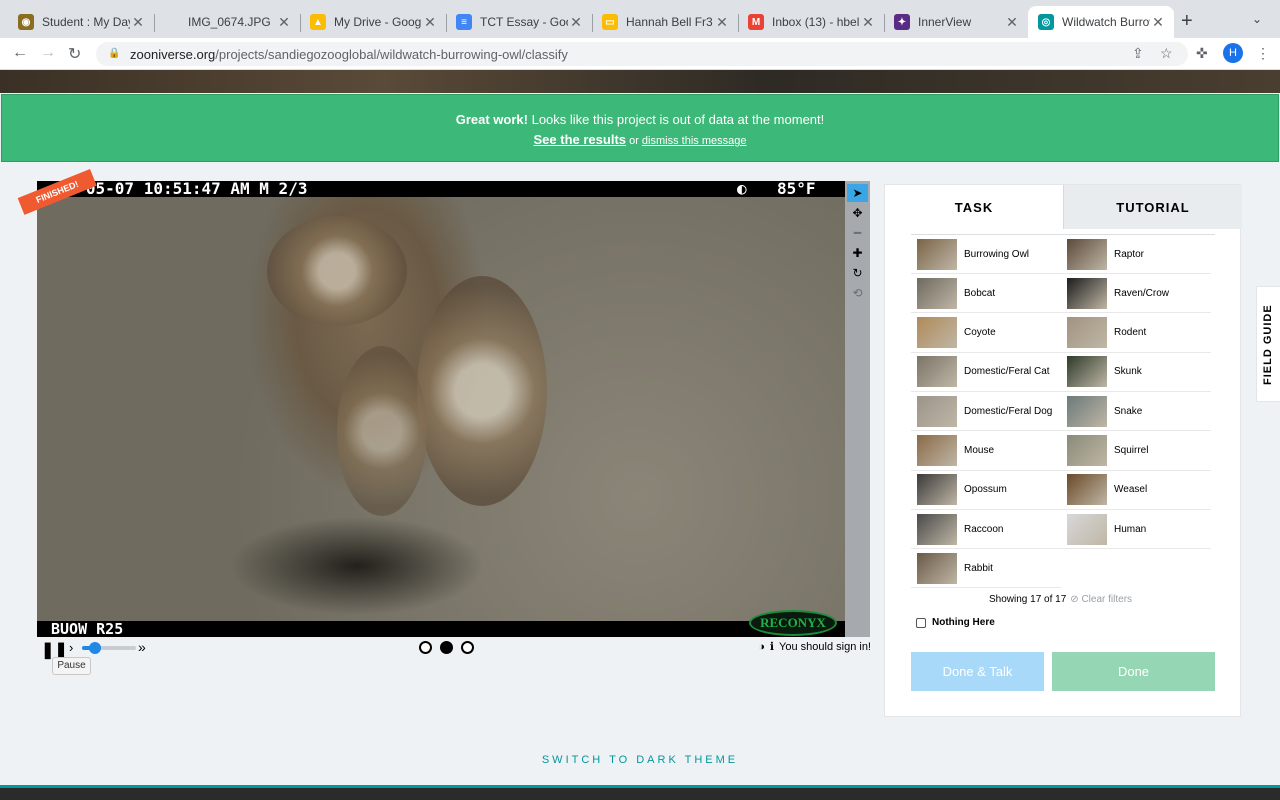  Describe the element at coordinates (977, 671) in the screenshot. I see `done-and-talk-button: Done & Talk` at that location.